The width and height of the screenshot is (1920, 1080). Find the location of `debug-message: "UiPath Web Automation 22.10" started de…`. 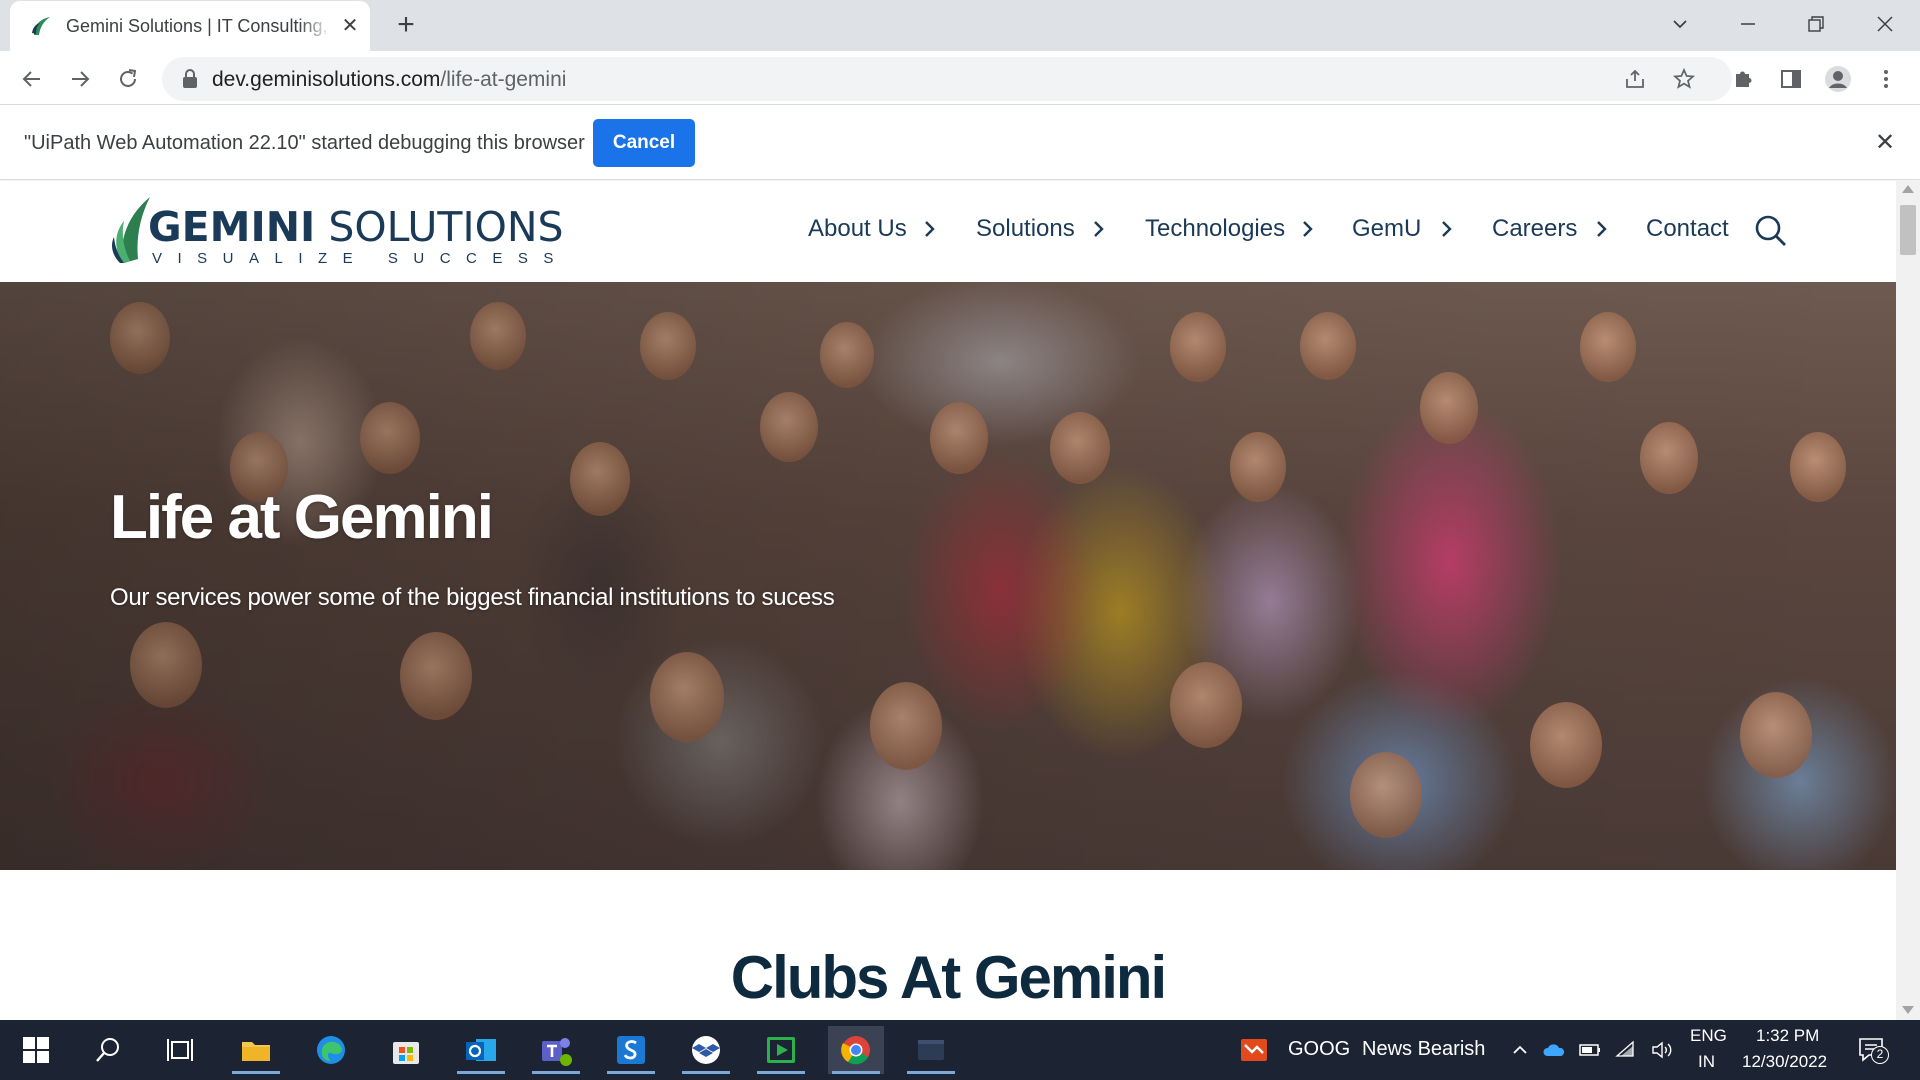

debug-message: "UiPath Web Automation 22.10" started de… is located at coordinates (304, 143).